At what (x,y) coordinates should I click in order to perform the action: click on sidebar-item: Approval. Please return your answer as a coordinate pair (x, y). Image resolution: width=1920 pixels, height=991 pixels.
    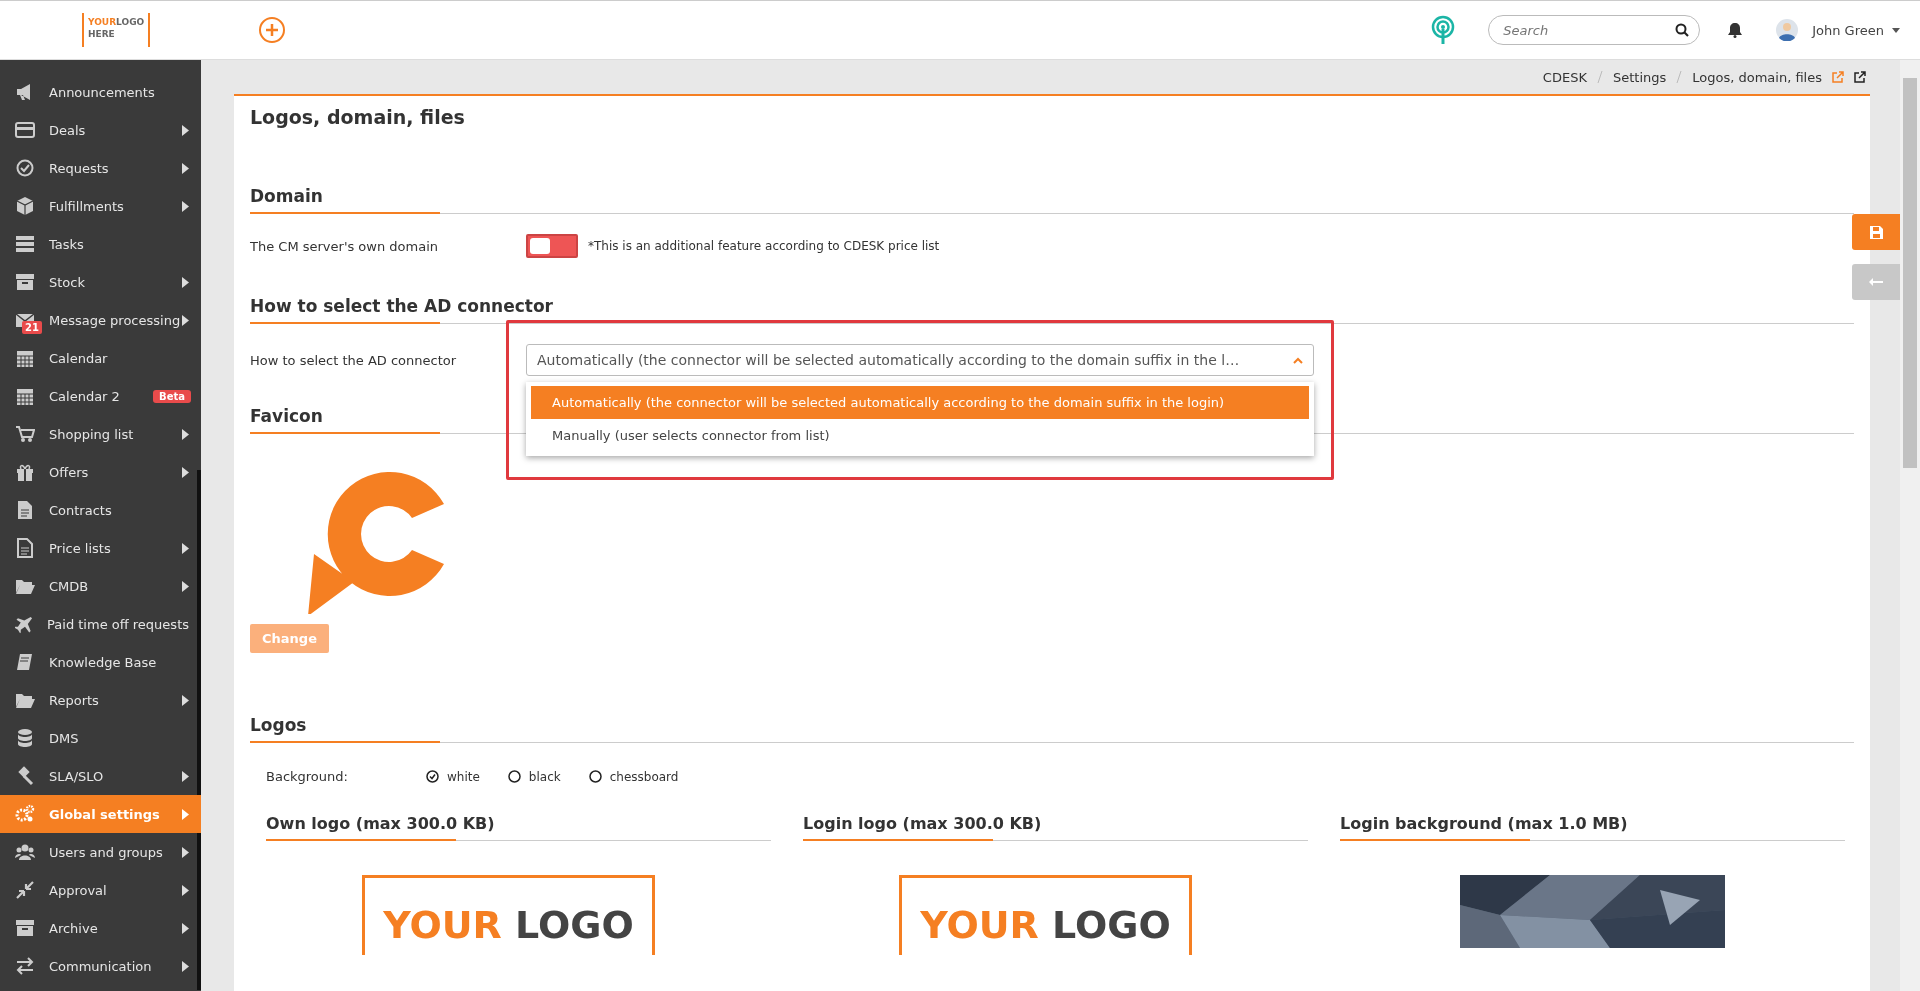
    Looking at the image, I should click on (100, 890).